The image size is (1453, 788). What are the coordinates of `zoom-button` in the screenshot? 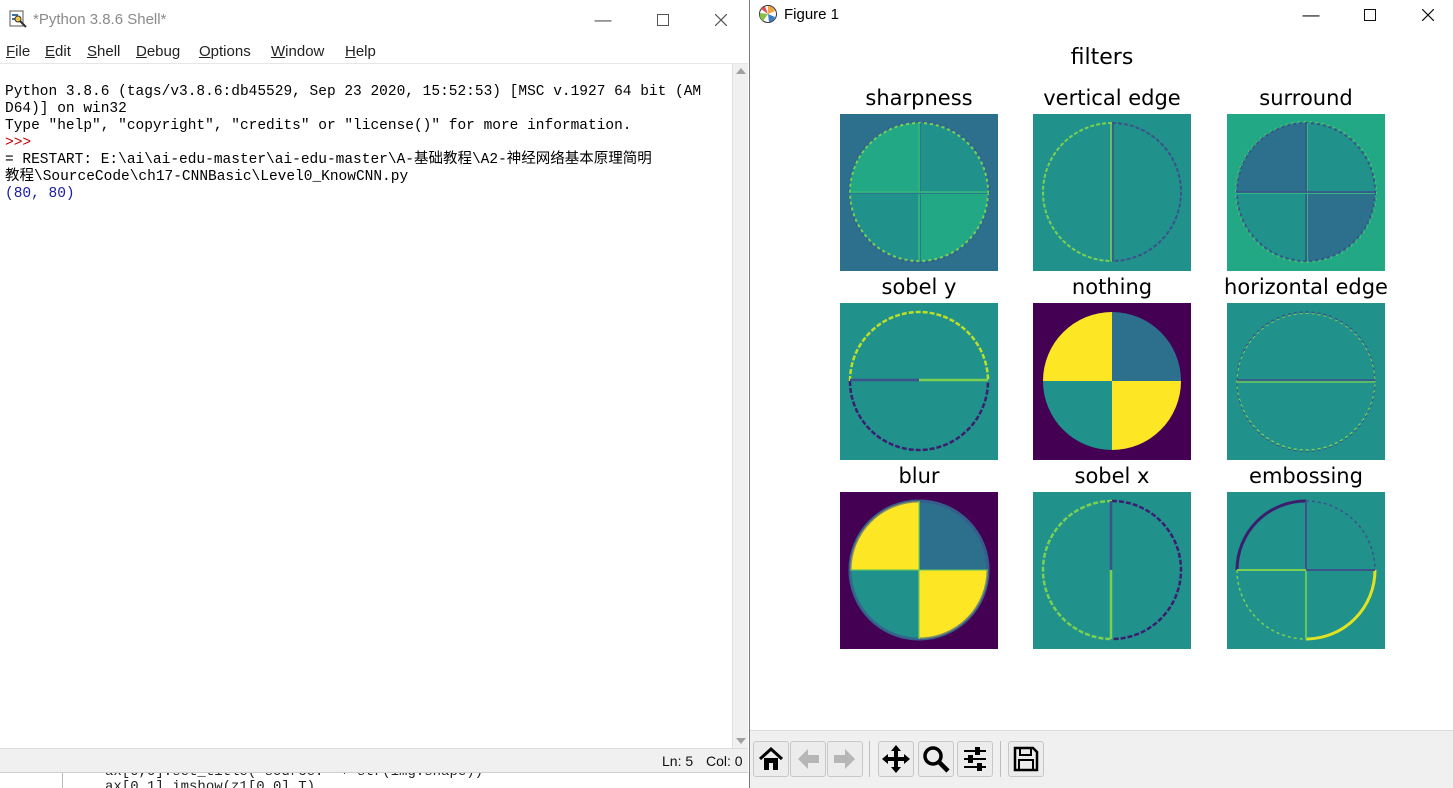 It's located at (936, 759).